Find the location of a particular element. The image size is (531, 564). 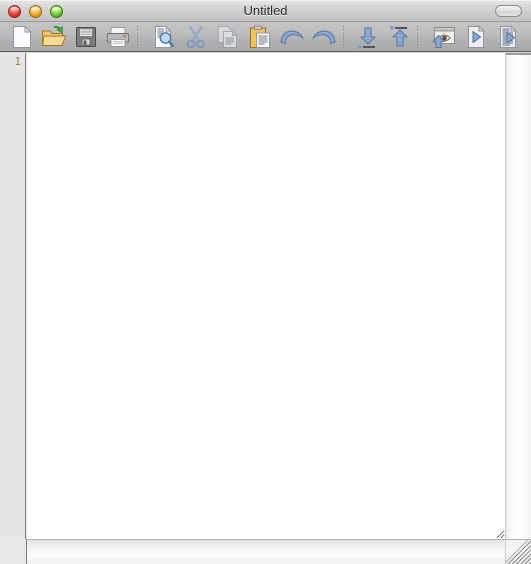

redo-button is located at coordinates (324, 37).